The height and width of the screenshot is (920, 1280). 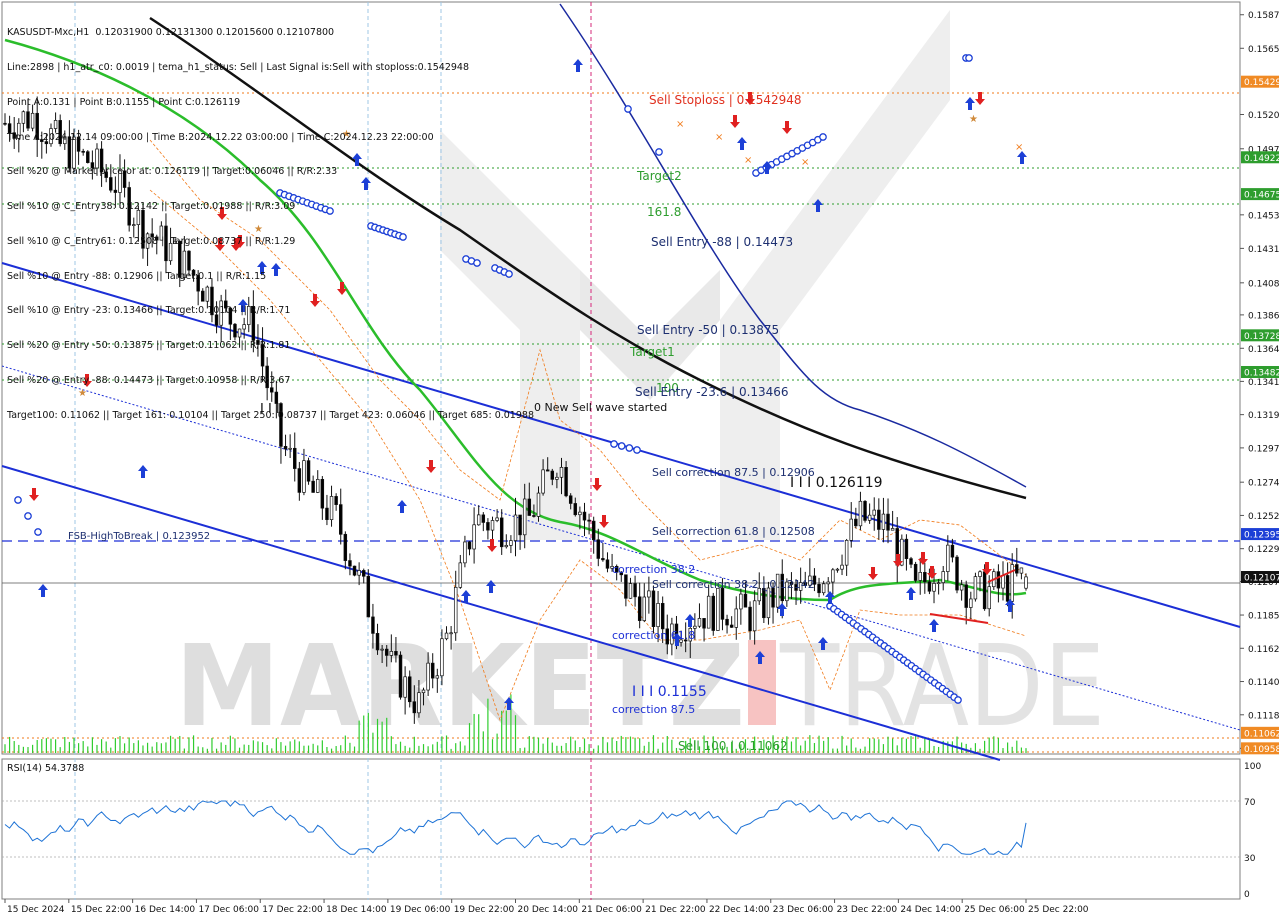 I want to click on price-badge-label: 0.12107, so click(x=1262, y=579).